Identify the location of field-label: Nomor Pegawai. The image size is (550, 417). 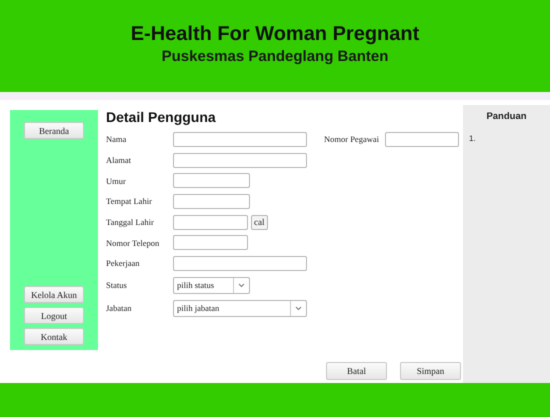
(352, 139).